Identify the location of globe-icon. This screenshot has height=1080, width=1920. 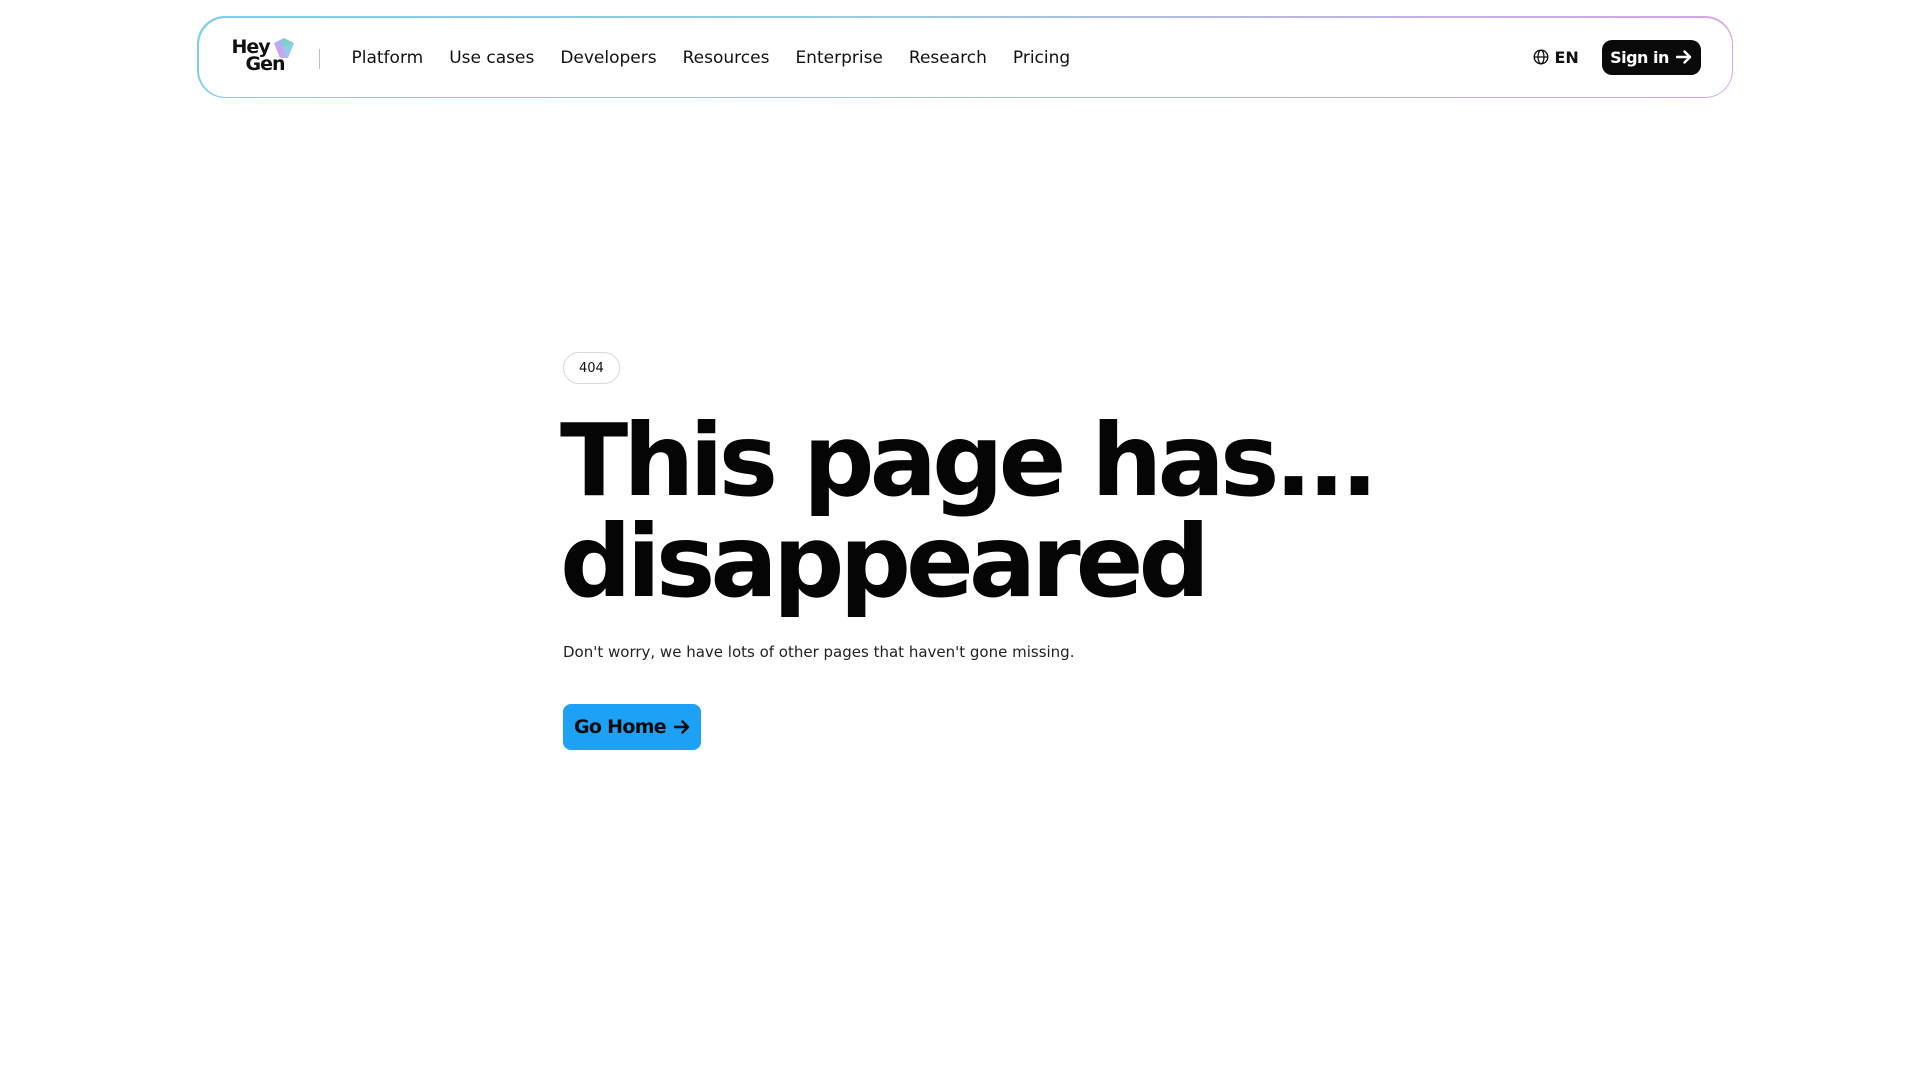
(1540, 57).